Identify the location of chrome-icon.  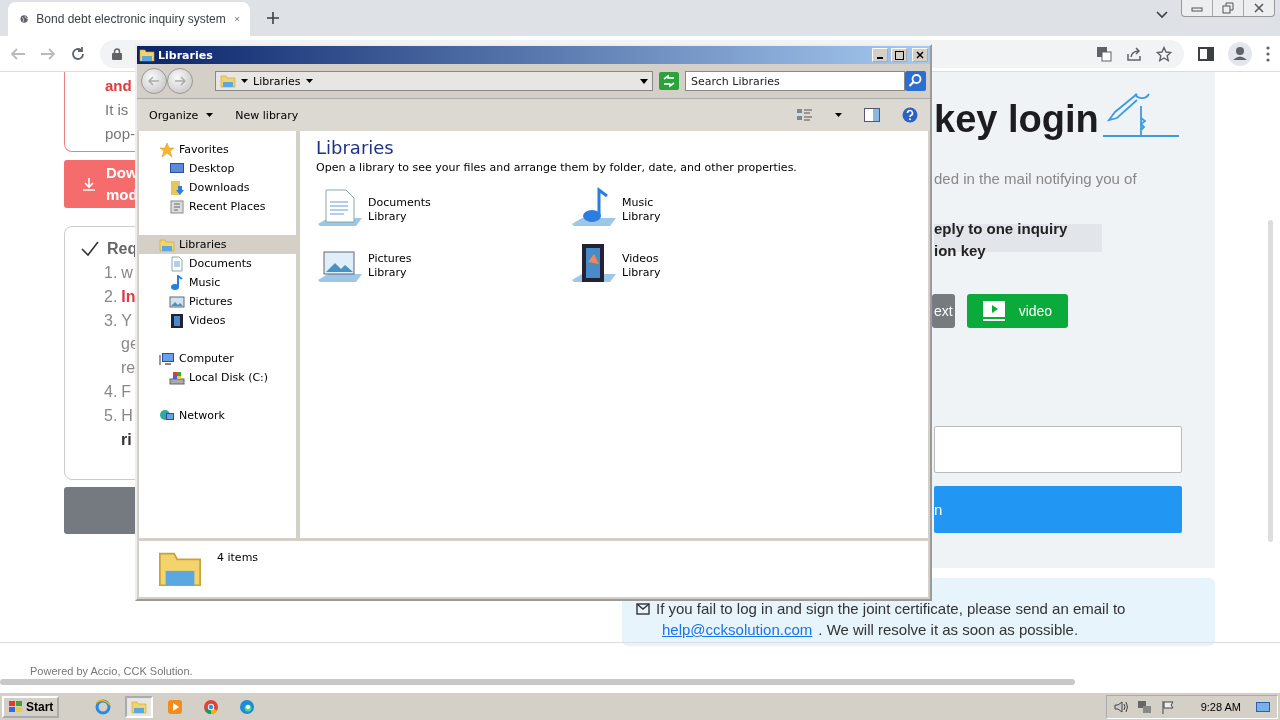
(211, 706).